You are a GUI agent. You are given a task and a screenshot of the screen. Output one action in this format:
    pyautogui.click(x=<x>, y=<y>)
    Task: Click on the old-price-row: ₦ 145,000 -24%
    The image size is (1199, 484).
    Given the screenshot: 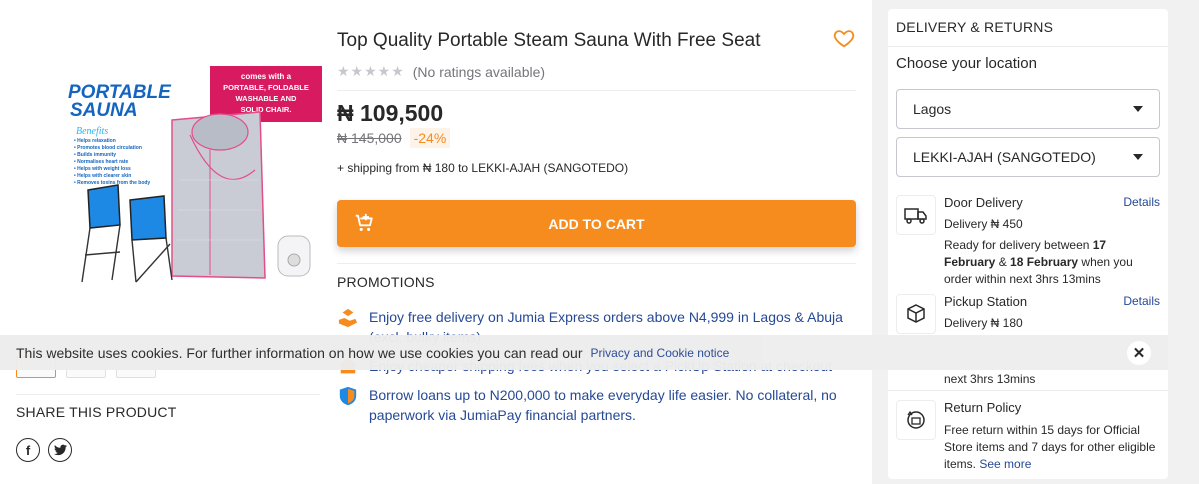 What is the action you would take?
    pyautogui.click(x=394, y=138)
    